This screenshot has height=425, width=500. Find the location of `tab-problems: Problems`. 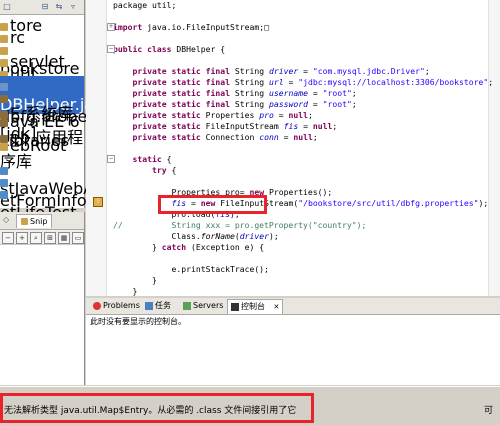

tab-problems: Problems is located at coordinates (116, 306).